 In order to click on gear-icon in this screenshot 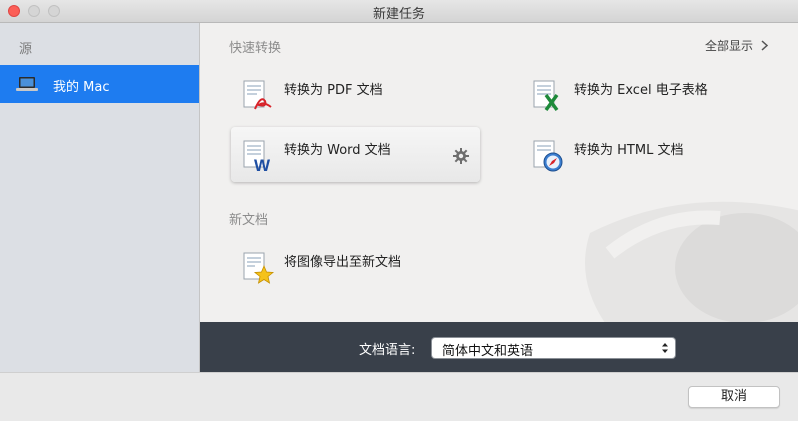, I will do `click(461, 156)`.